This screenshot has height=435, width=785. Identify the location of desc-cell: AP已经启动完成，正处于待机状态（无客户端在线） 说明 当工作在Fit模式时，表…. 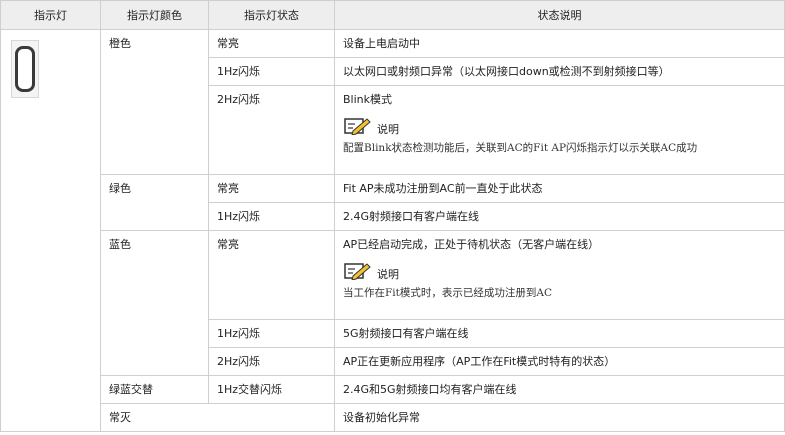
(559, 275).